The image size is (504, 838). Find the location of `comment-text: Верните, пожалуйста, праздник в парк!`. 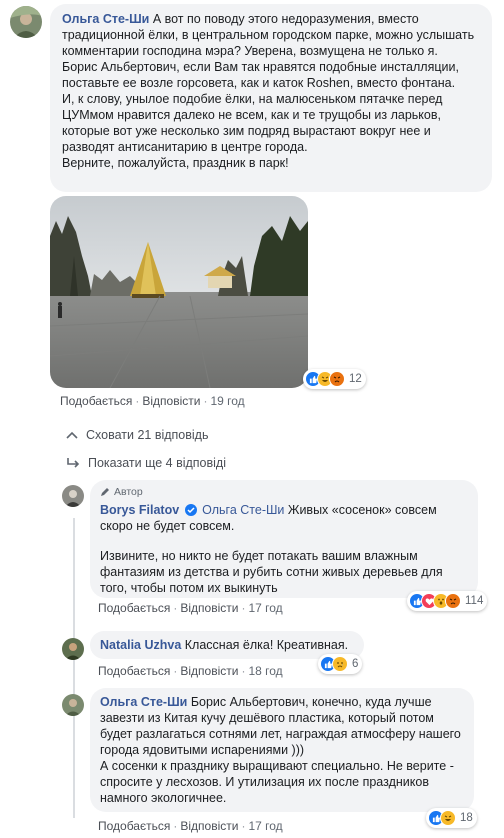

comment-text: Верните, пожалуйста, праздник в парк! is located at coordinates (175, 163).